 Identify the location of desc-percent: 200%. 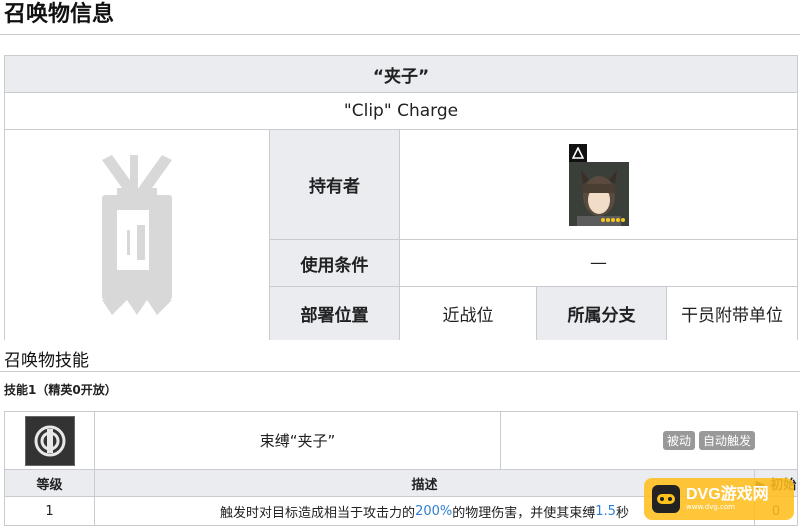
(434, 511).